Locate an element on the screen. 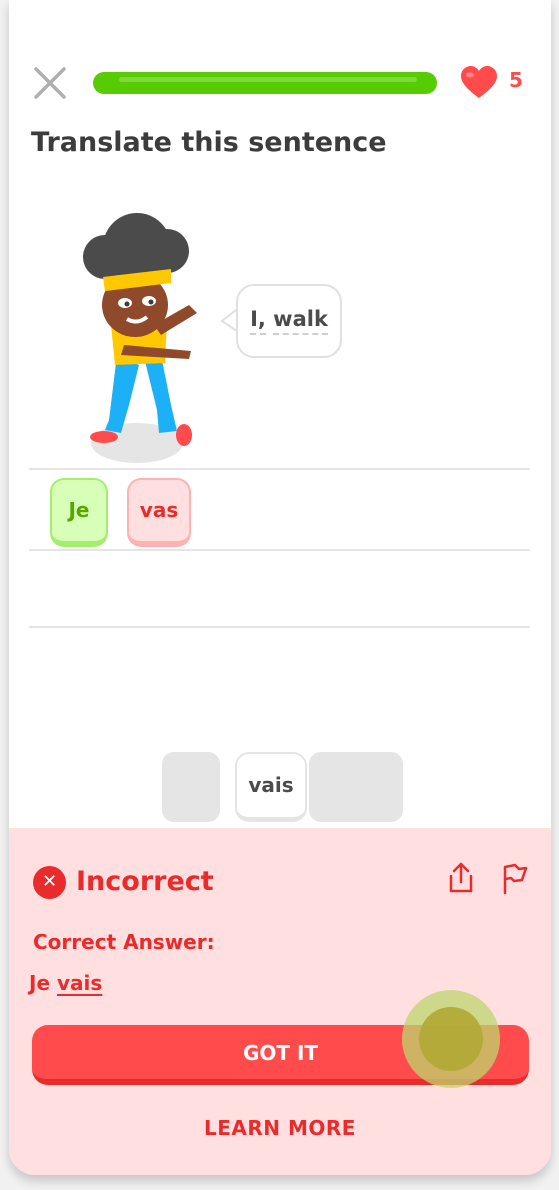  progress-bar-shine is located at coordinates (268, 79).